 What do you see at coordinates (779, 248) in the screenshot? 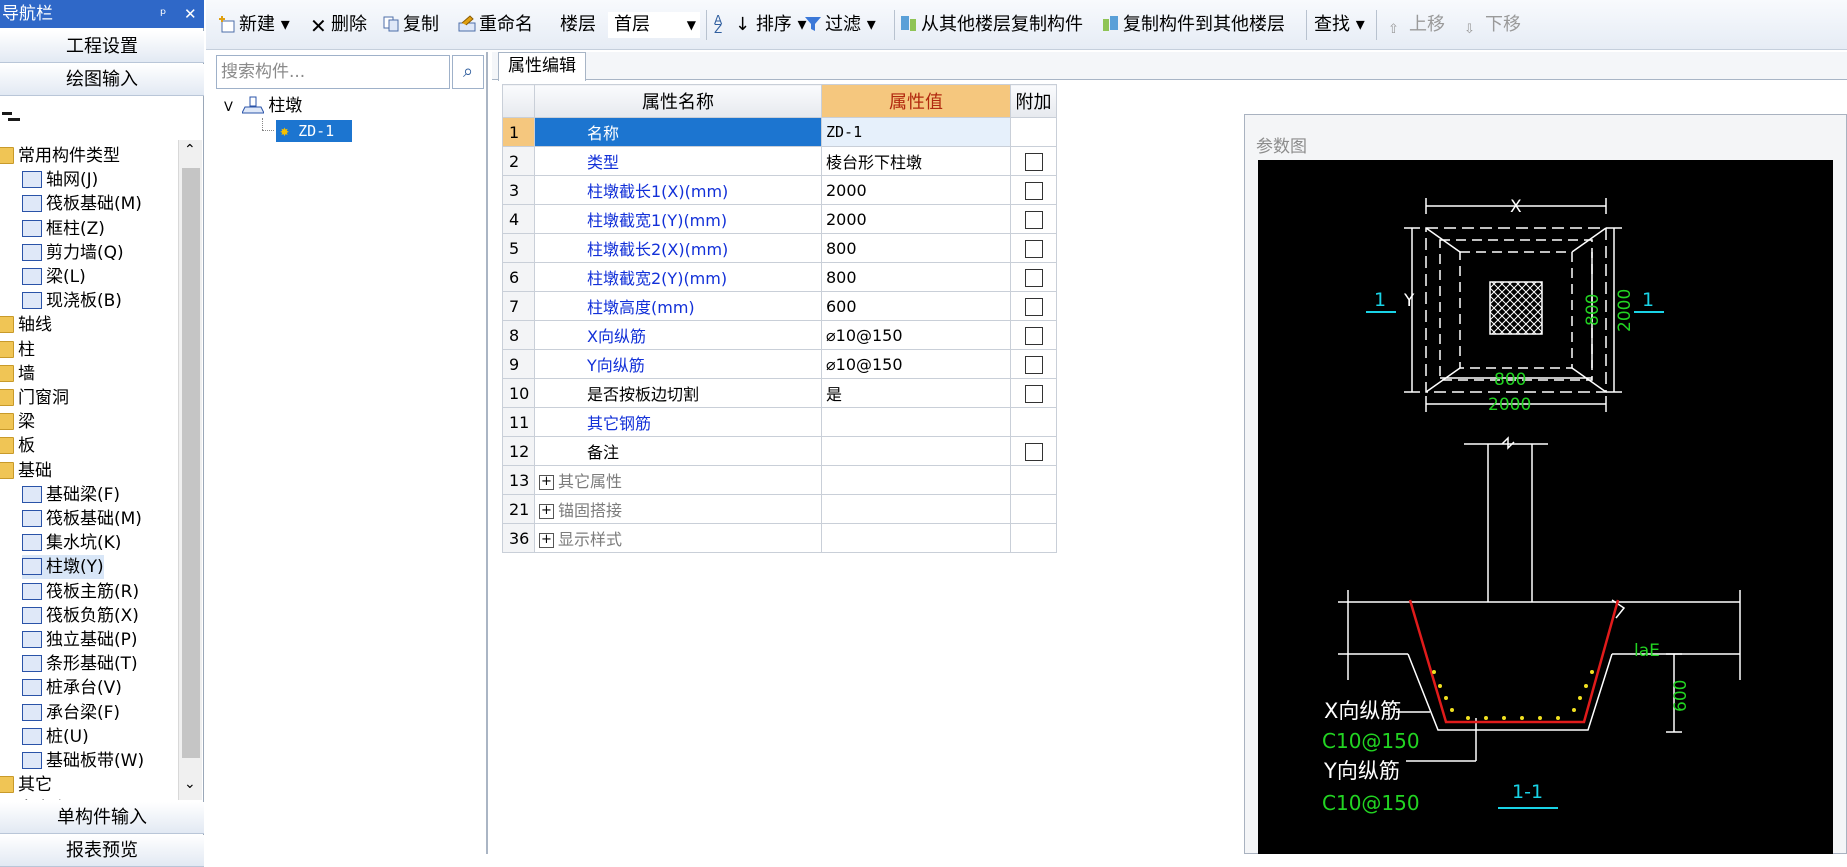
I see `property-row: 5 柱墩截长2(X)(mm) 800` at bounding box center [779, 248].